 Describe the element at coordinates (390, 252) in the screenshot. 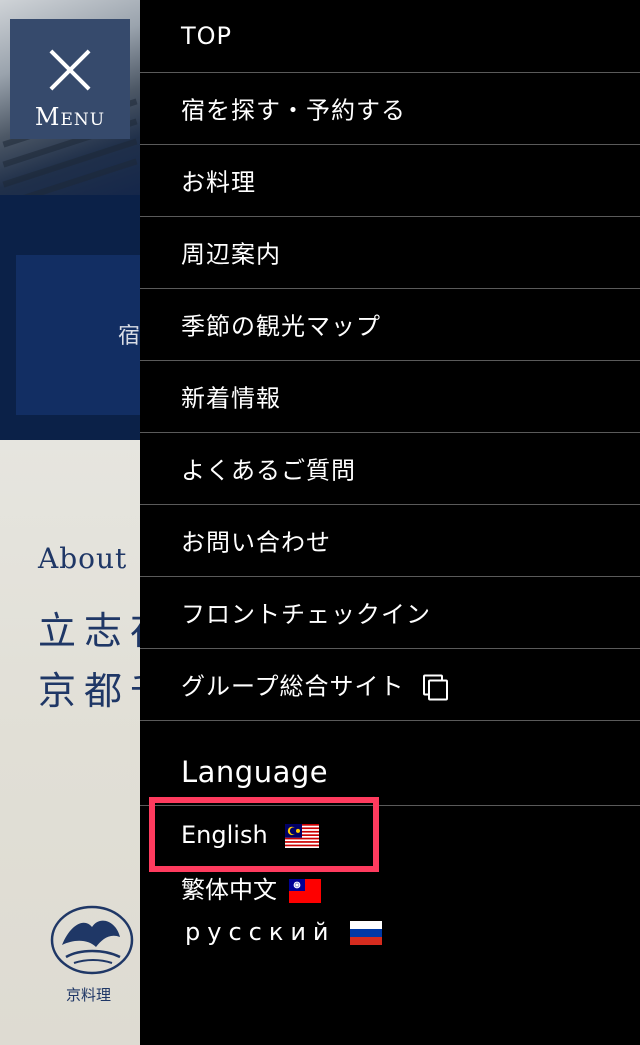

I see `nav-item-area-guide: 周辺案内` at that location.